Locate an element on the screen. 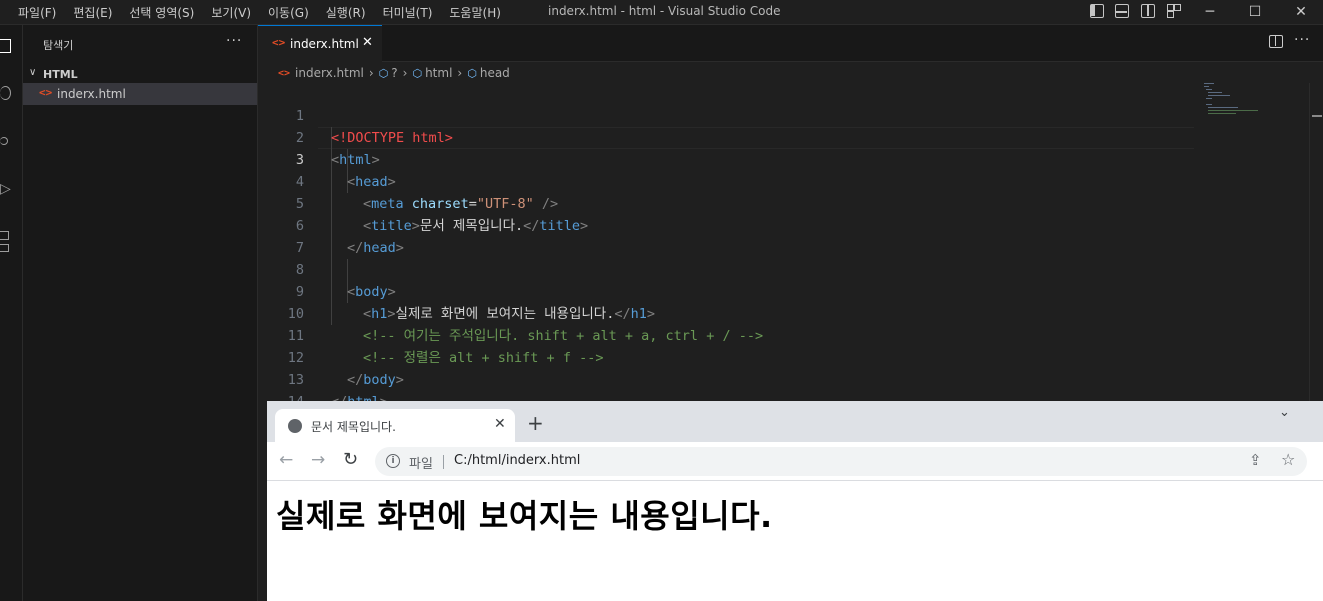  url-text: C:/html/inderx.html is located at coordinates (517, 460).